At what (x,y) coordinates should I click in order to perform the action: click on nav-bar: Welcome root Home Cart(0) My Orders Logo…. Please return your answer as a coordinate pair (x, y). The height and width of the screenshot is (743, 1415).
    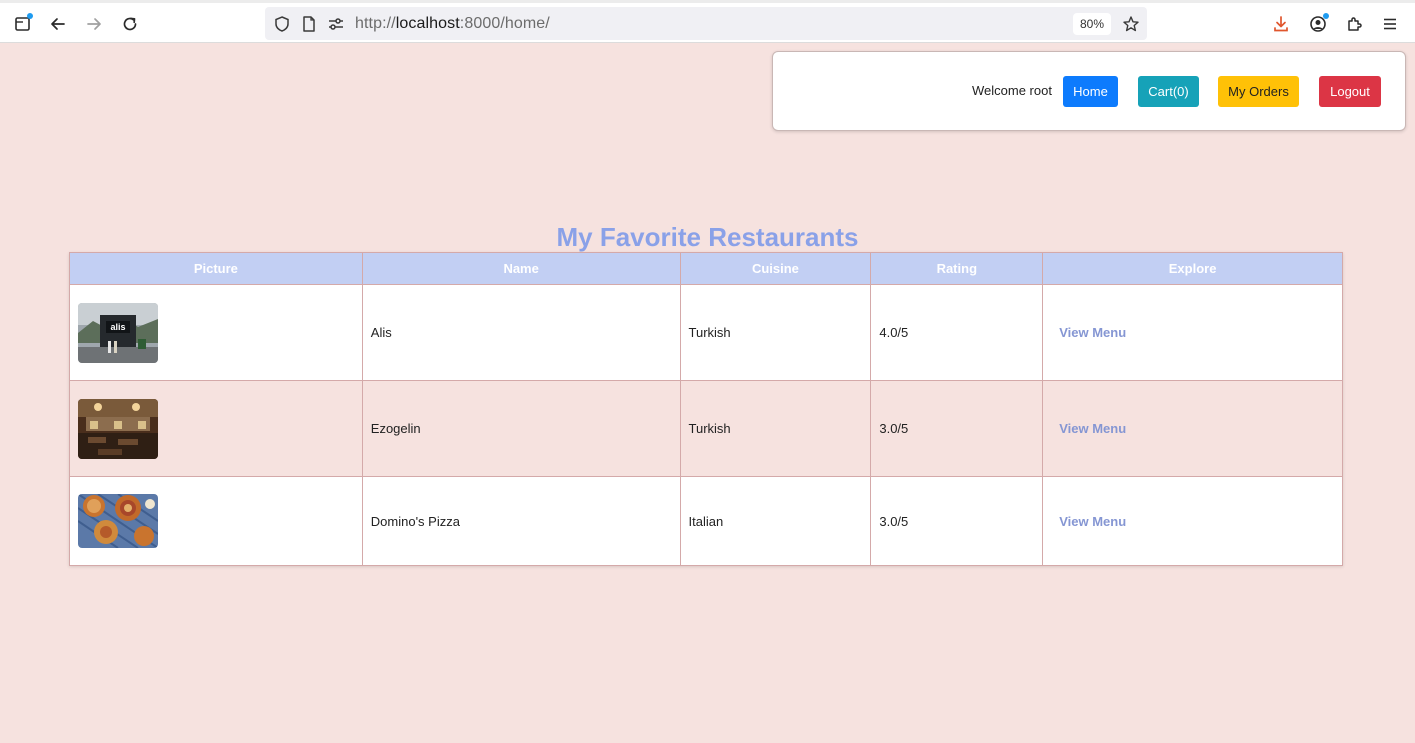
    Looking at the image, I should click on (1089, 91).